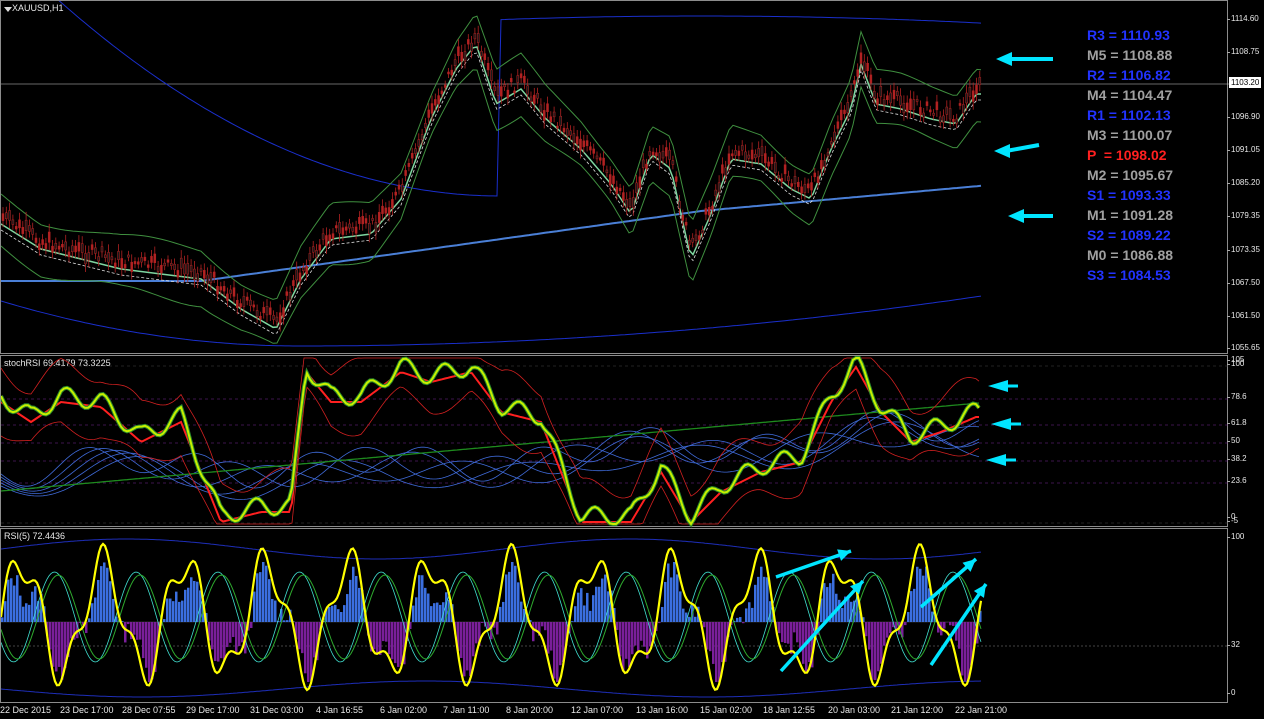 This screenshot has height=719, width=1264. What do you see at coordinates (1235, 536) in the screenshot?
I see `rsi-tick: 100` at bounding box center [1235, 536].